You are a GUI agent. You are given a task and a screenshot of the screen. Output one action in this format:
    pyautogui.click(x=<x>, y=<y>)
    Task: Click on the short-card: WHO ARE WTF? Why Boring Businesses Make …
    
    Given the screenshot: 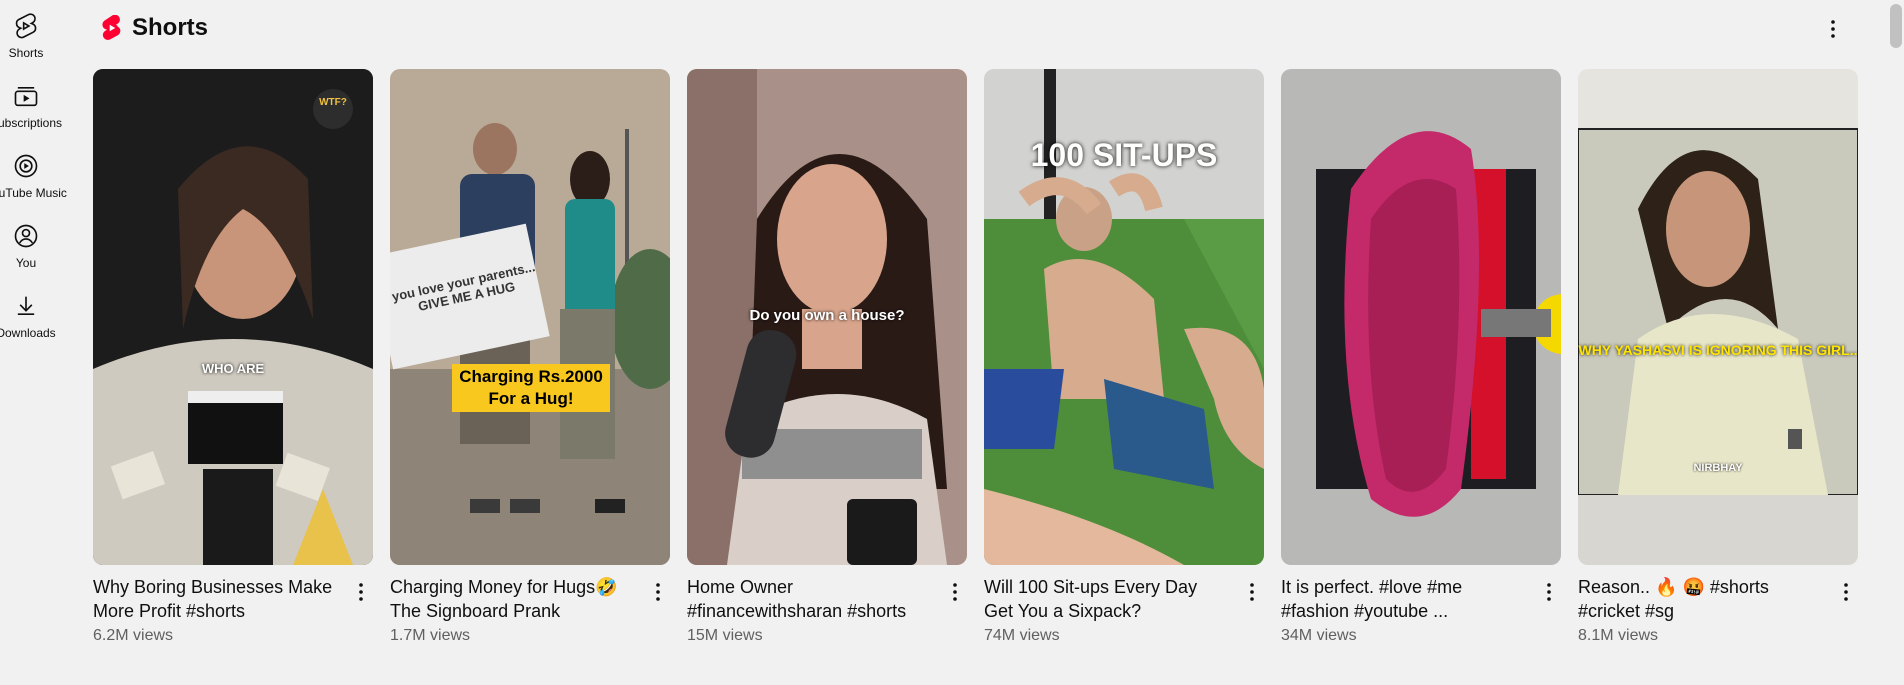 What is the action you would take?
    pyautogui.click(x=233, y=367)
    